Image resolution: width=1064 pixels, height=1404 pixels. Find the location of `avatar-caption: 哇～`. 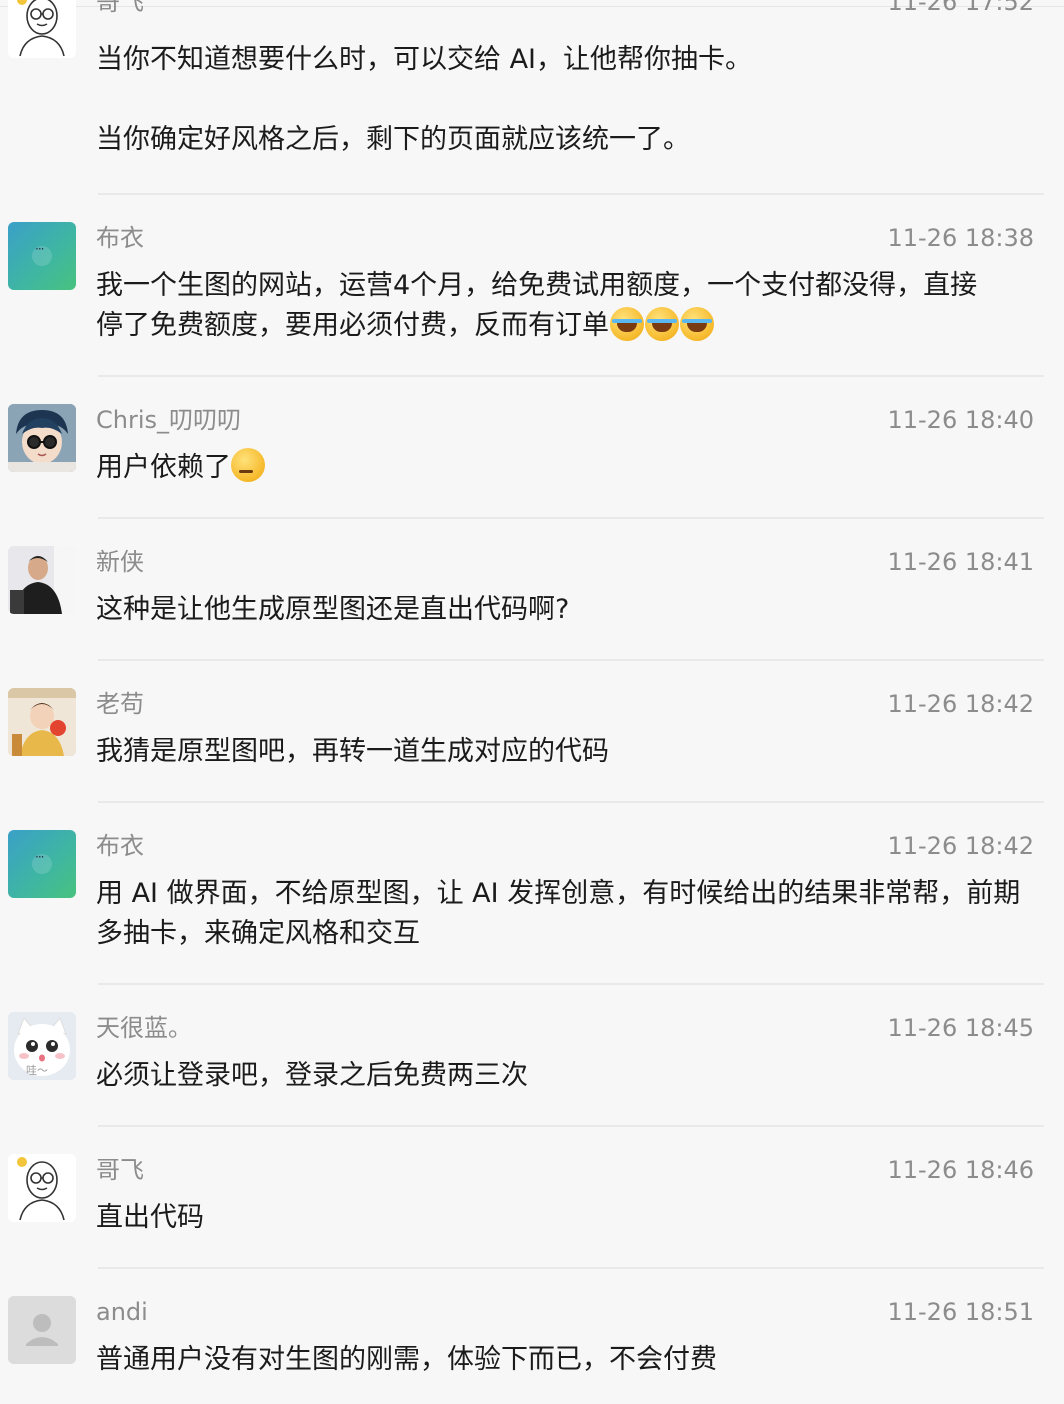

avatar-caption: 哇～ is located at coordinates (37, 1070).